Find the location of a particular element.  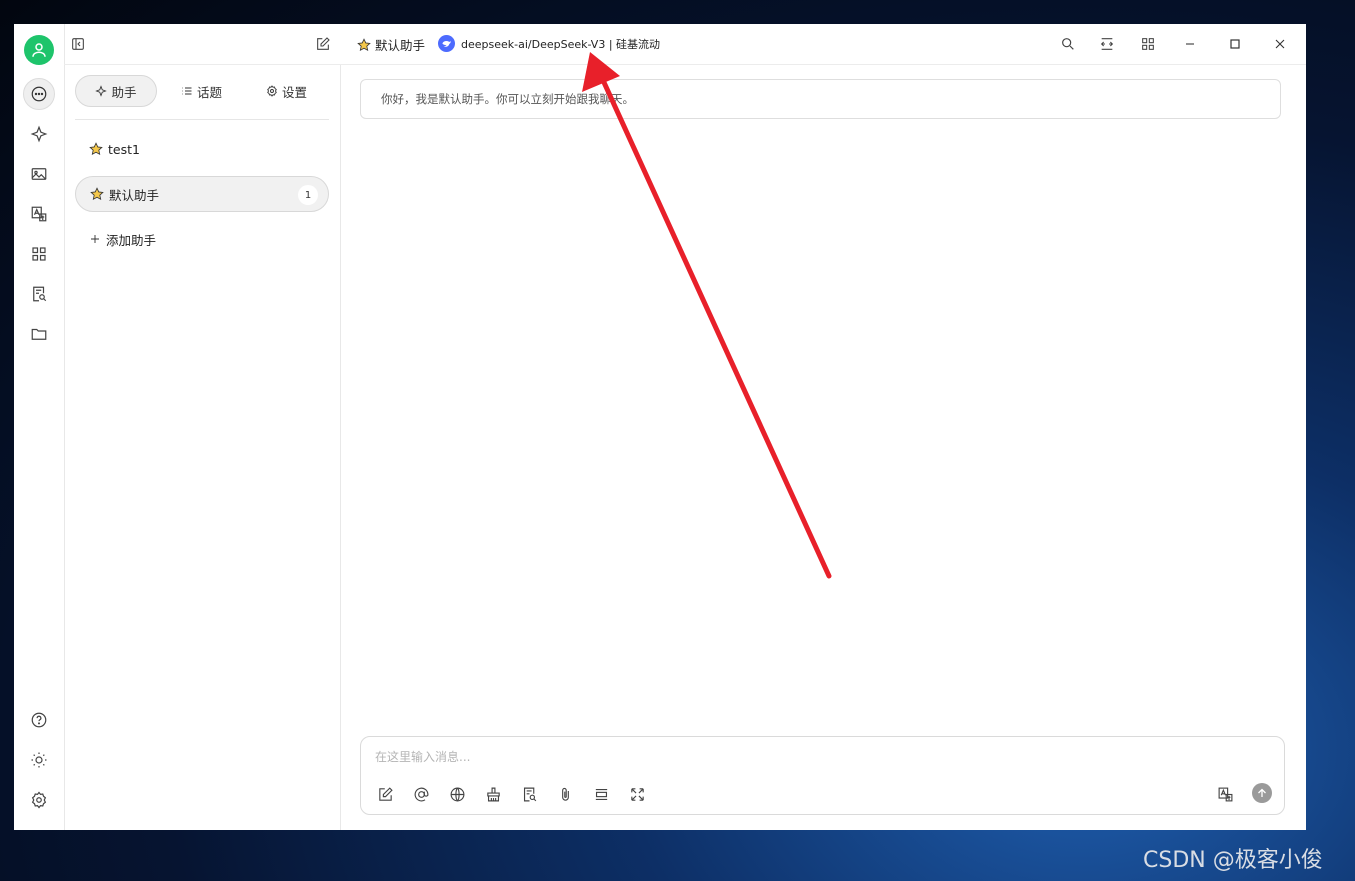

web-search-tool is located at coordinates (457, 794).